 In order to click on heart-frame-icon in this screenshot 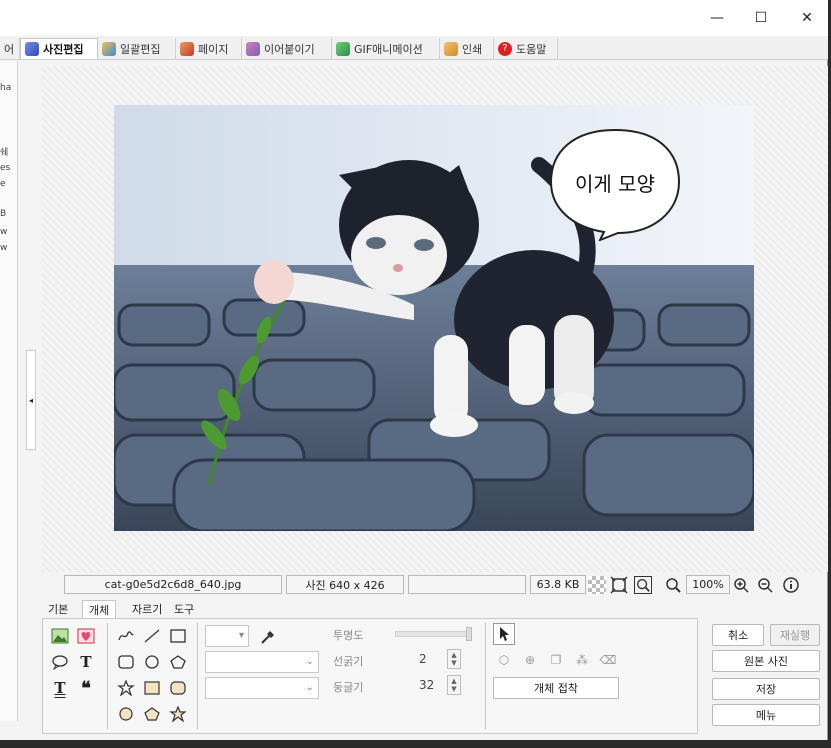, I will do `click(86, 636)`.